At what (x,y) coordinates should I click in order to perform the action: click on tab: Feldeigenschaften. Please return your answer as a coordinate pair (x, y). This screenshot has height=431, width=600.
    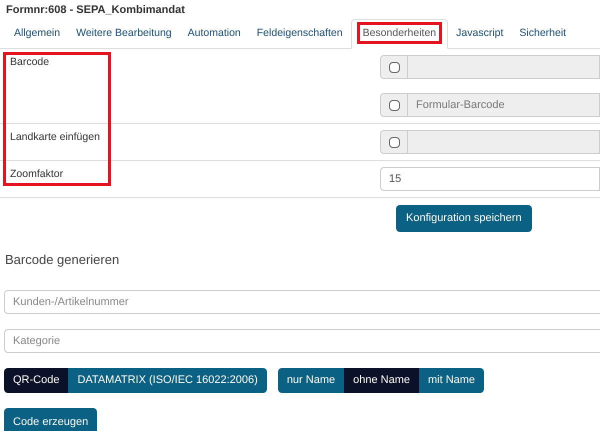
    Looking at the image, I should click on (299, 34).